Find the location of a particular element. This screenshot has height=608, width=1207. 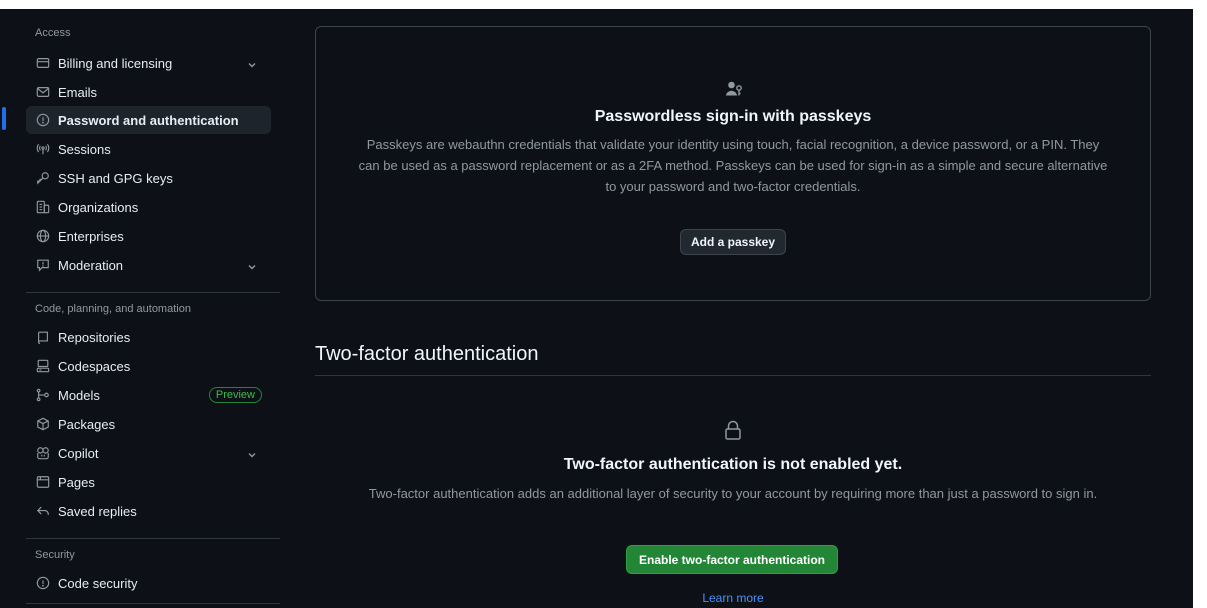

sidebar-item-label: Billing and licensing is located at coordinates (115, 63).